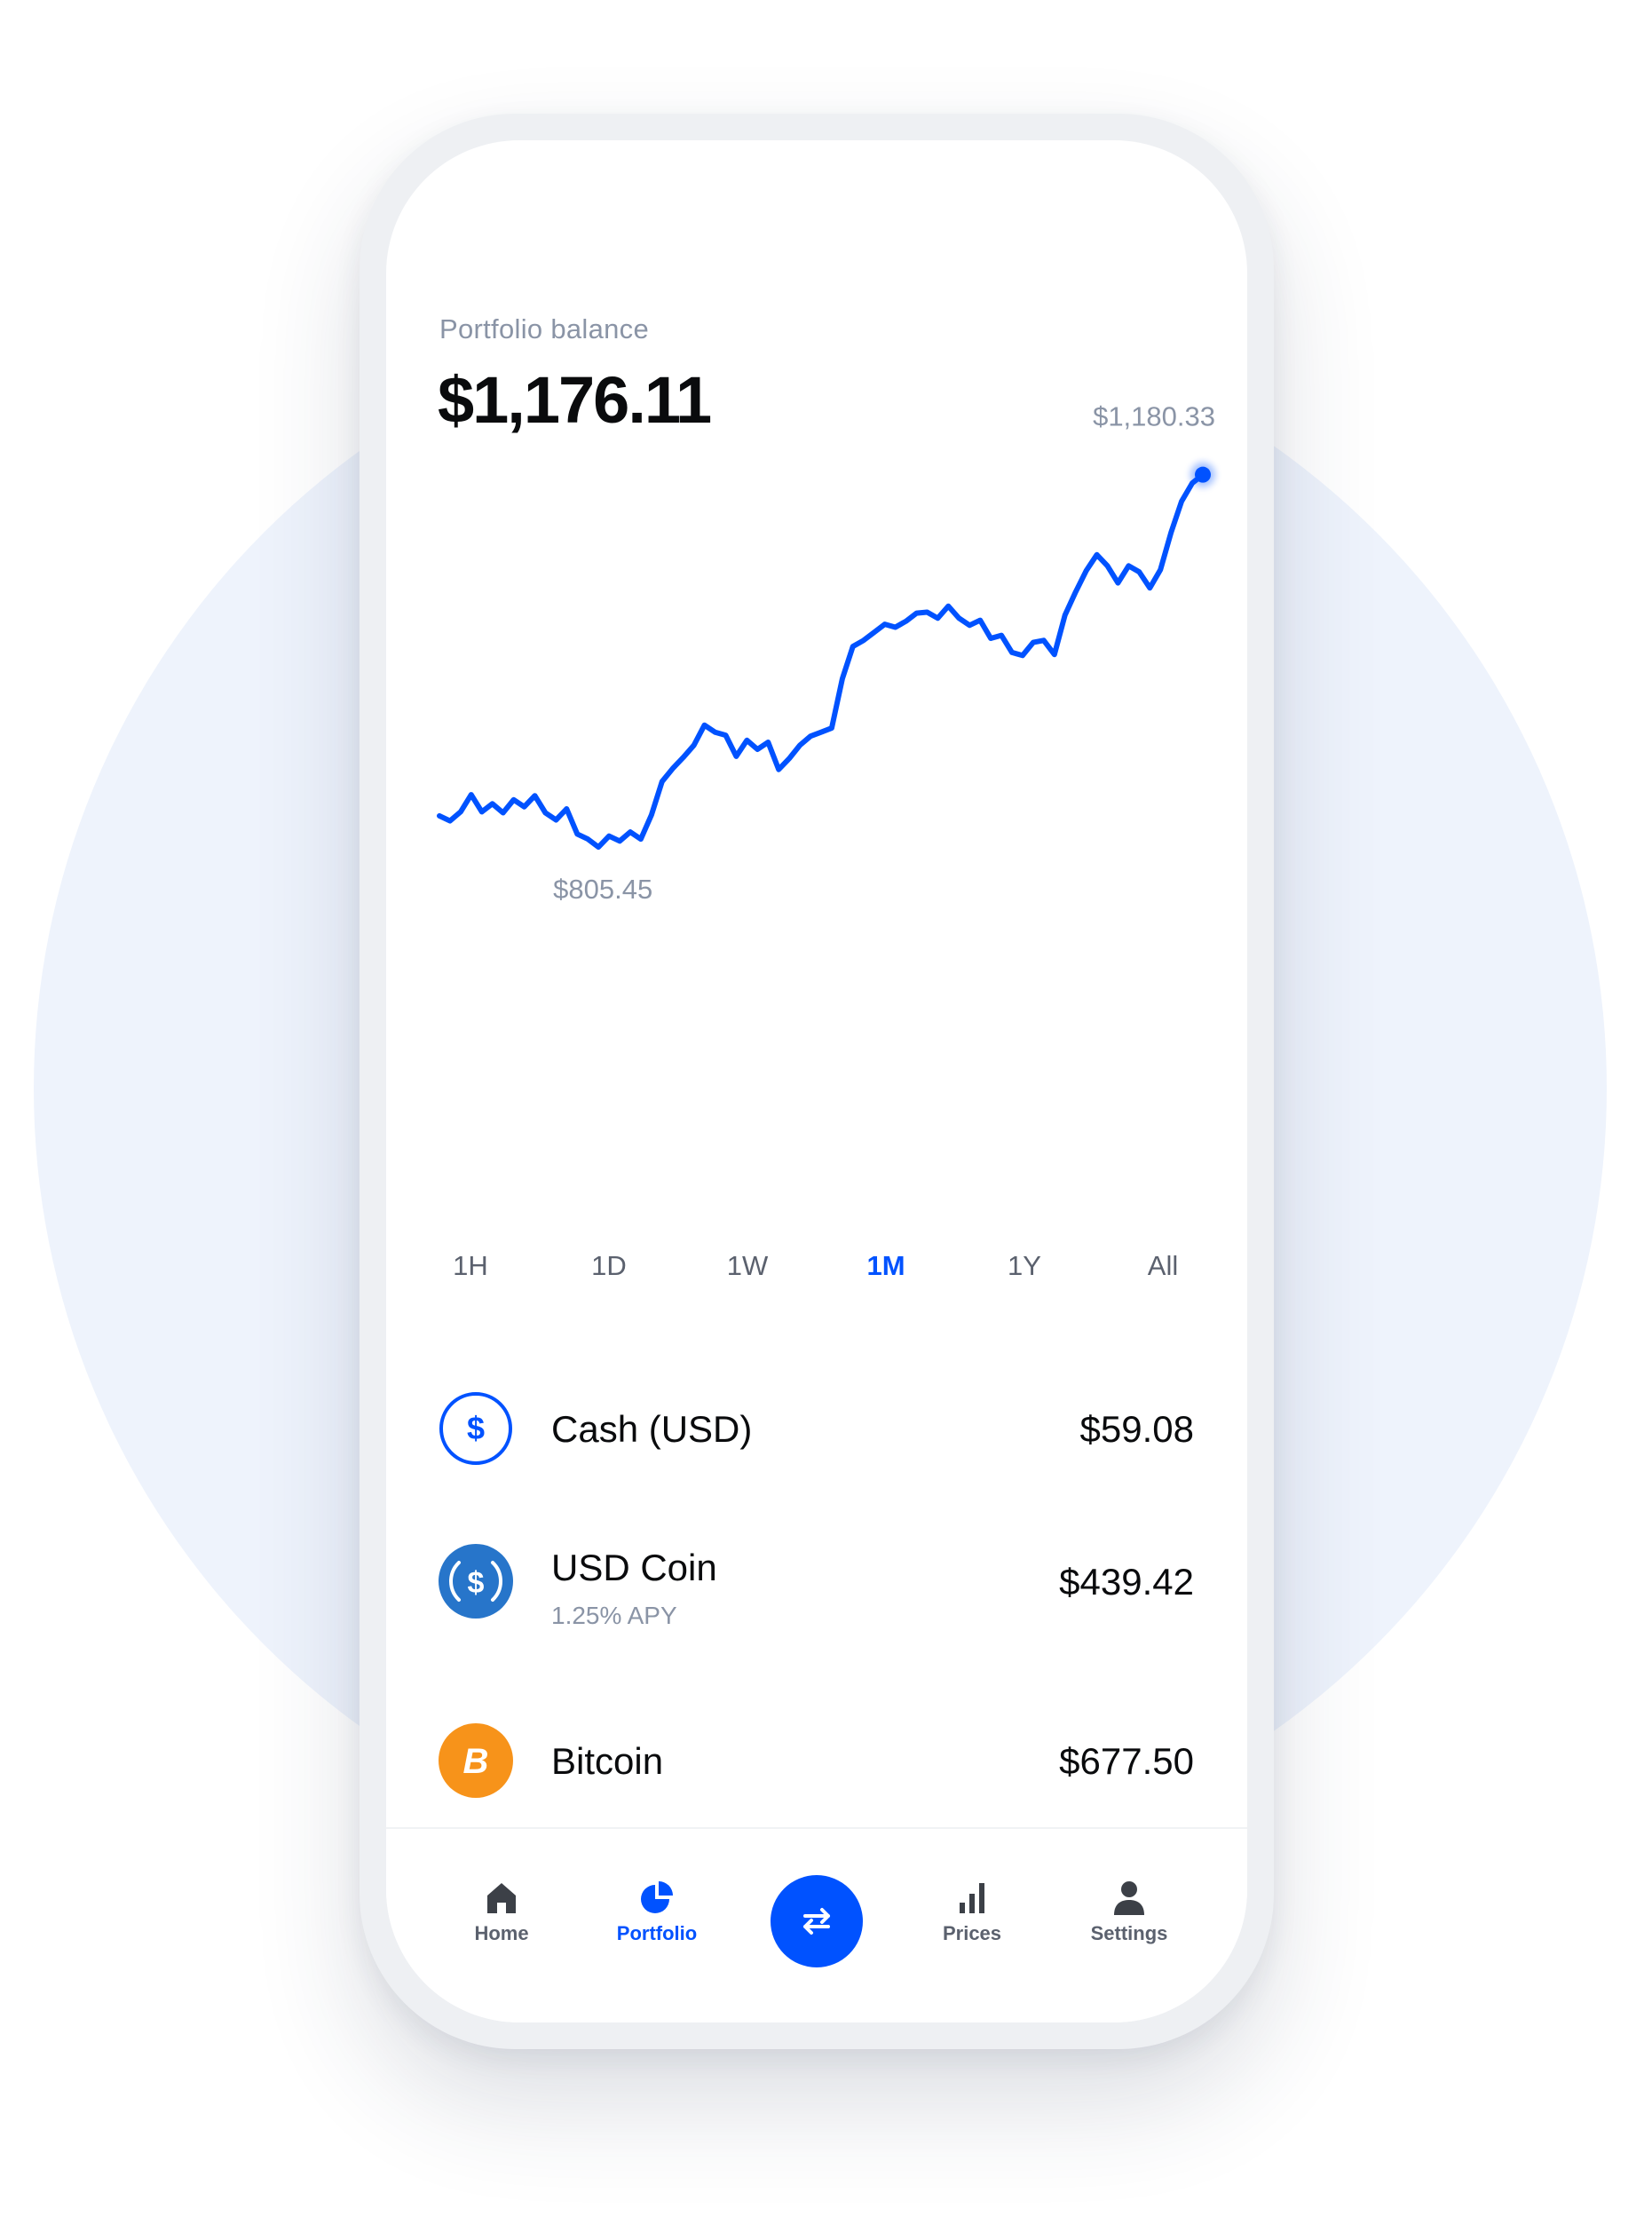 The image size is (1652, 2240). What do you see at coordinates (1126, 1761) in the screenshot?
I see `asset-value: $677.50` at bounding box center [1126, 1761].